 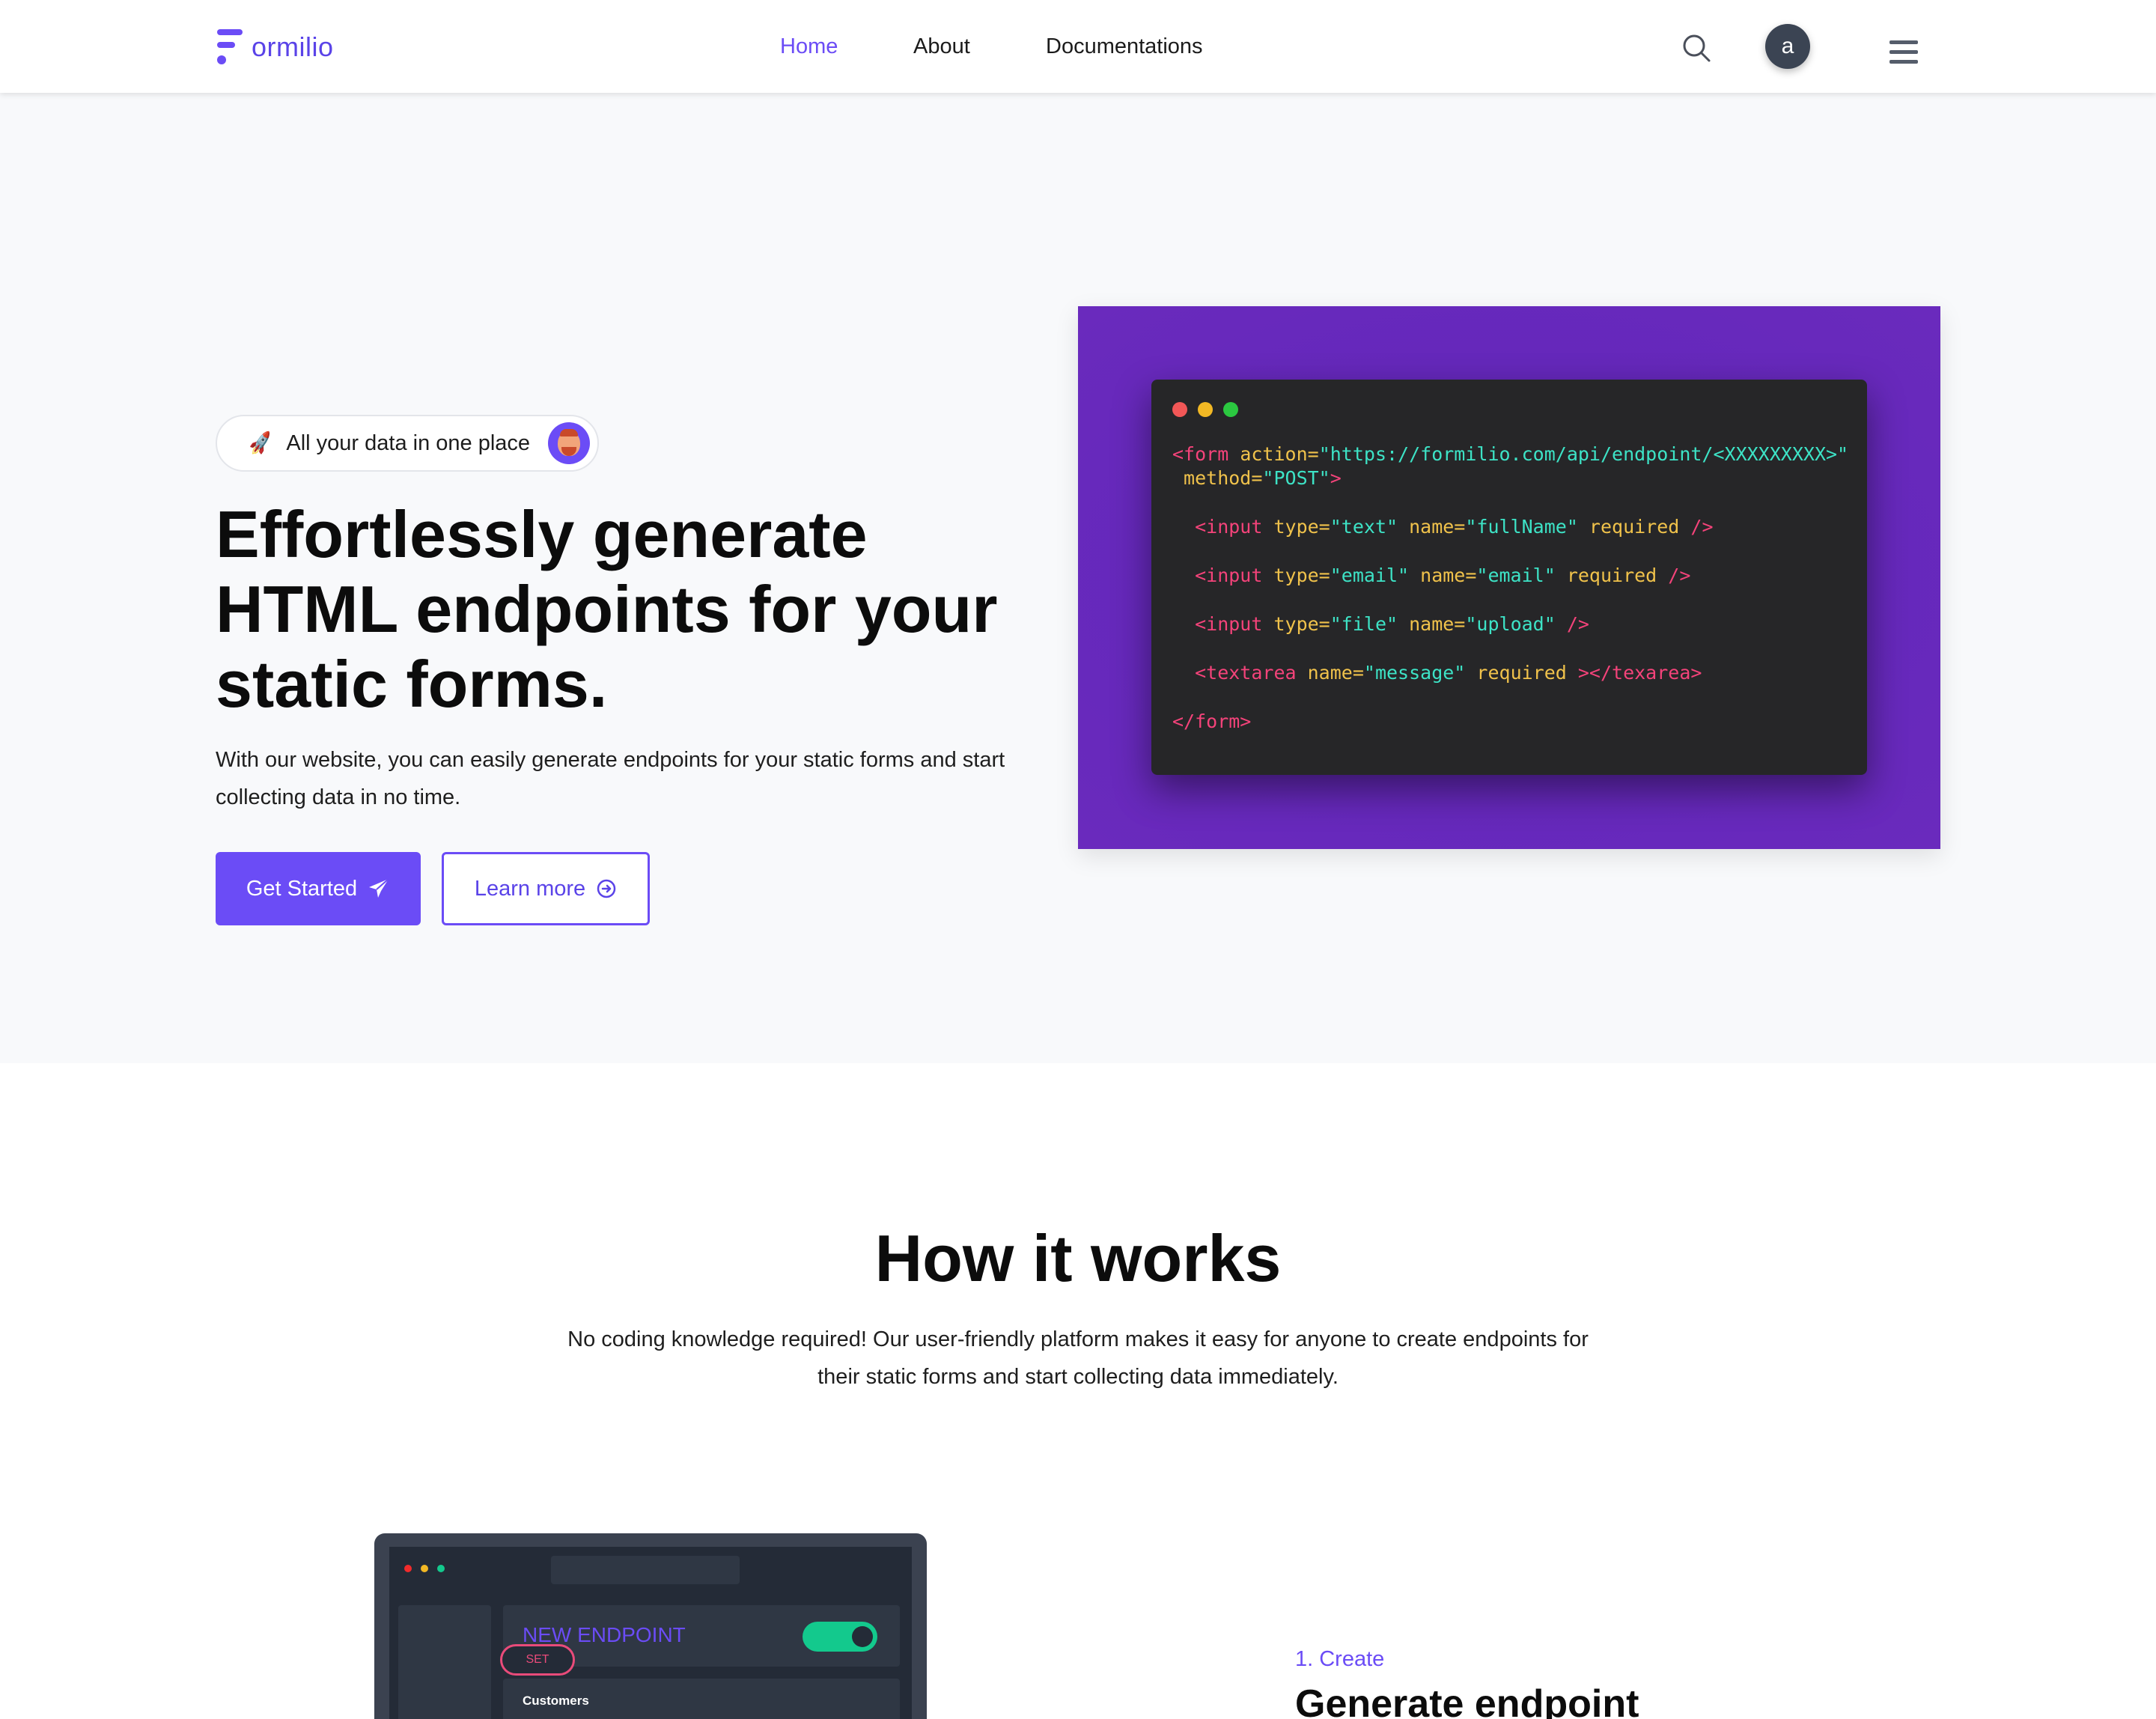 What do you see at coordinates (1509, 409) in the screenshot?
I see `window-controls` at bounding box center [1509, 409].